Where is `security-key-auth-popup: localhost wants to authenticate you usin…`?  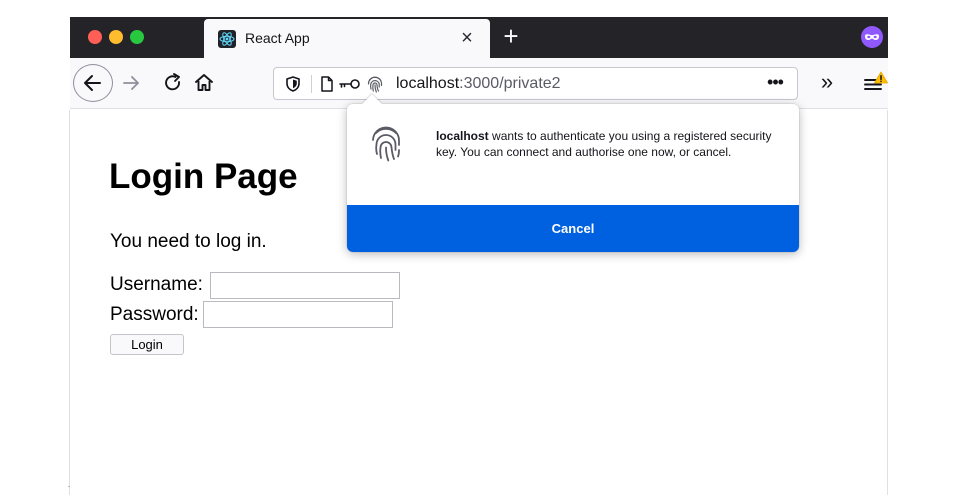 security-key-auth-popup: localhost wants to authenticate you usin… is located at coordinates (573, 173).